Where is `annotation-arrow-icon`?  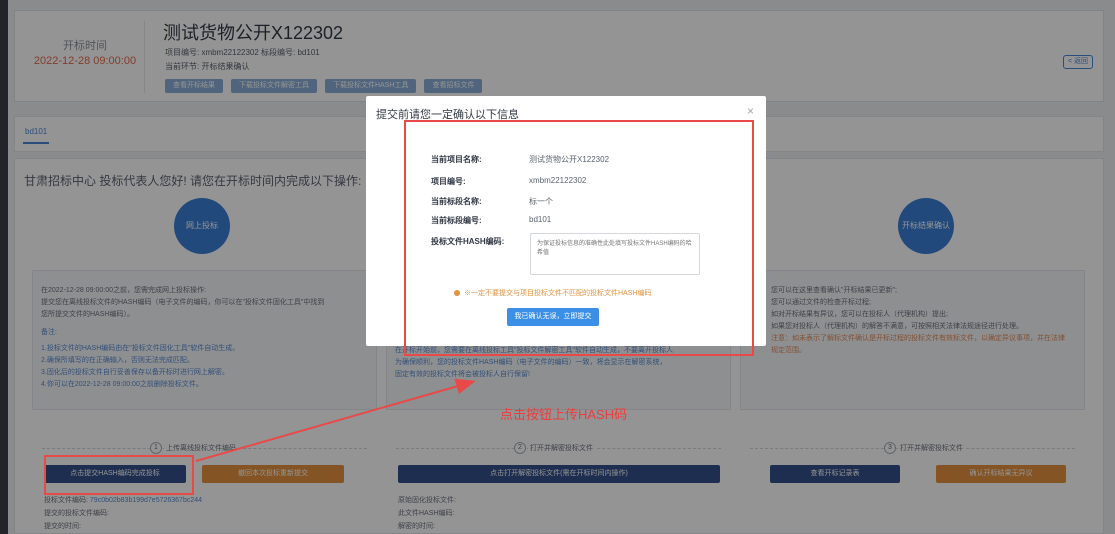
annotation-arrow-icon is located at coordinates (335, 420).